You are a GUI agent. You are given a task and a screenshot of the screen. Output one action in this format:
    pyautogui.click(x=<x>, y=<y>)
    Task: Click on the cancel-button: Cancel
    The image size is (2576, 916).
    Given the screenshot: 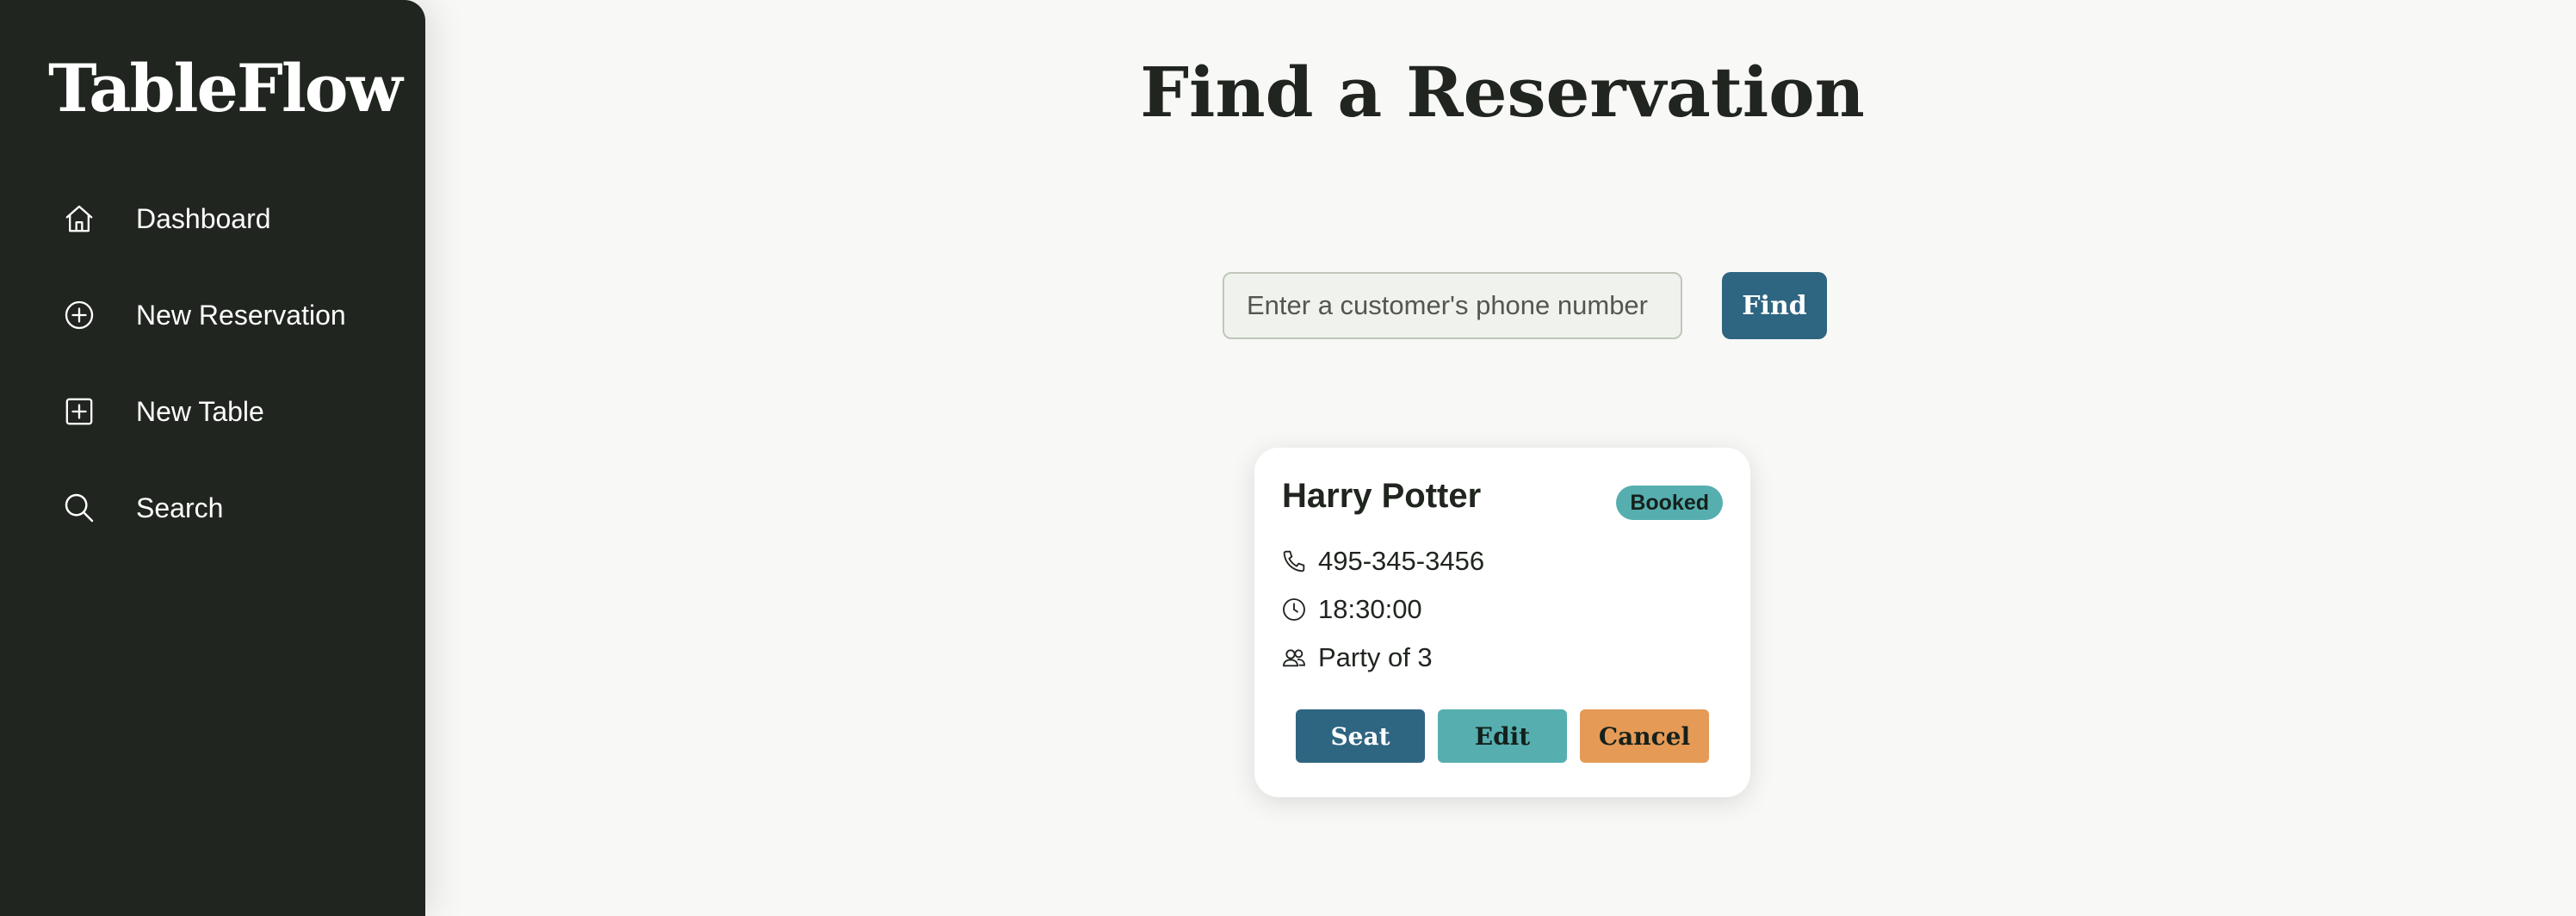 What is the action you would take?
    pyautogui.click(x=1644, y=736)
    